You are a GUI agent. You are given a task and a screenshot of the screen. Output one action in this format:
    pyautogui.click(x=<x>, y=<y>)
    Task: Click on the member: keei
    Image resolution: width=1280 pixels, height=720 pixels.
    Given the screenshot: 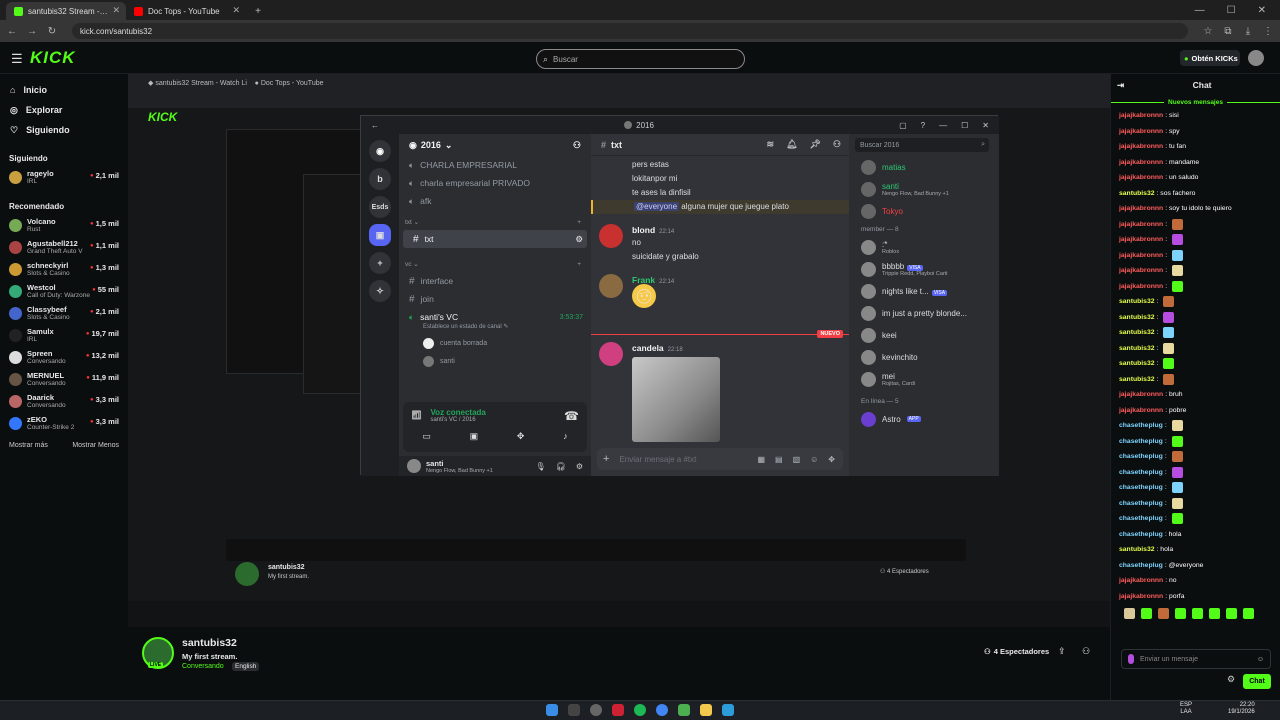 What is the action you would take?
    pyautogui.click(x=924, y=335)
    